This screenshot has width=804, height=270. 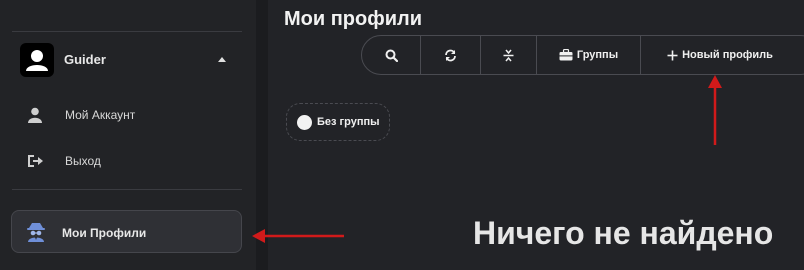 I want to click on avatar, so click(x=37, y=60).